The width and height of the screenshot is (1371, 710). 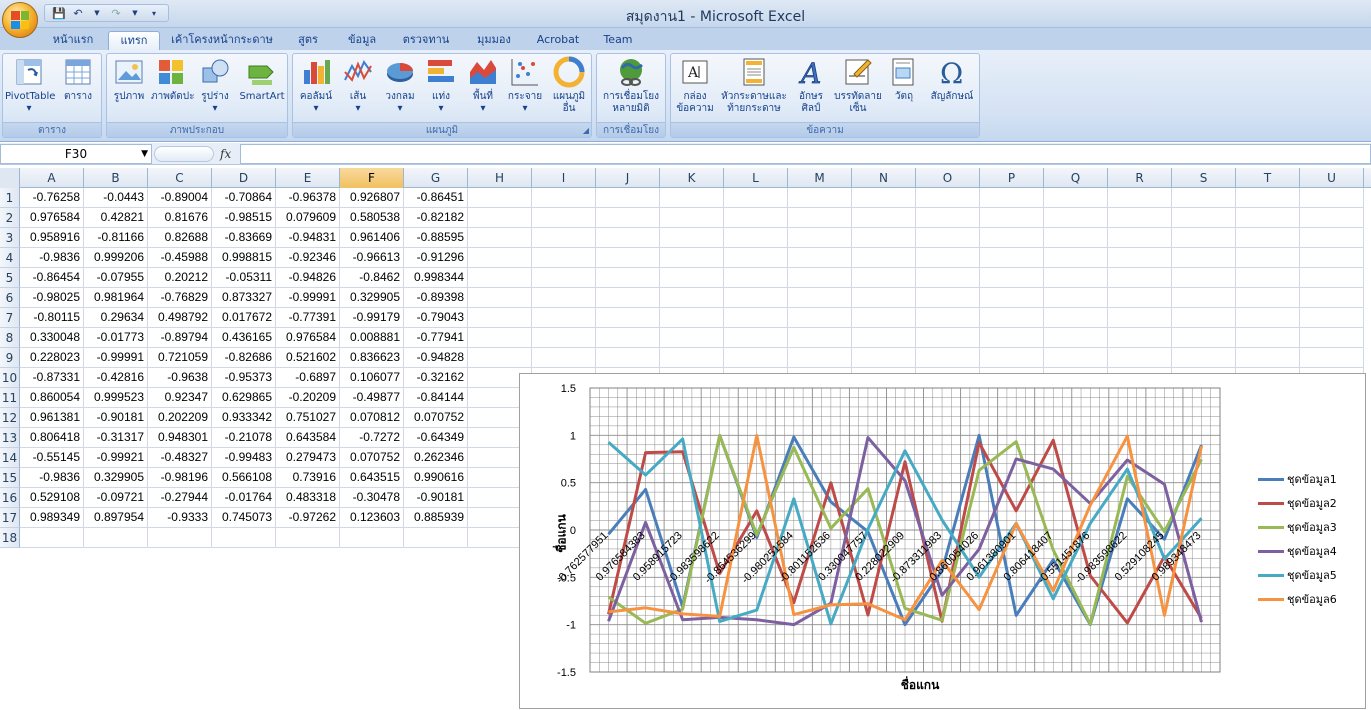 I want to click on row-header: 9, so click(x=10, y=358).